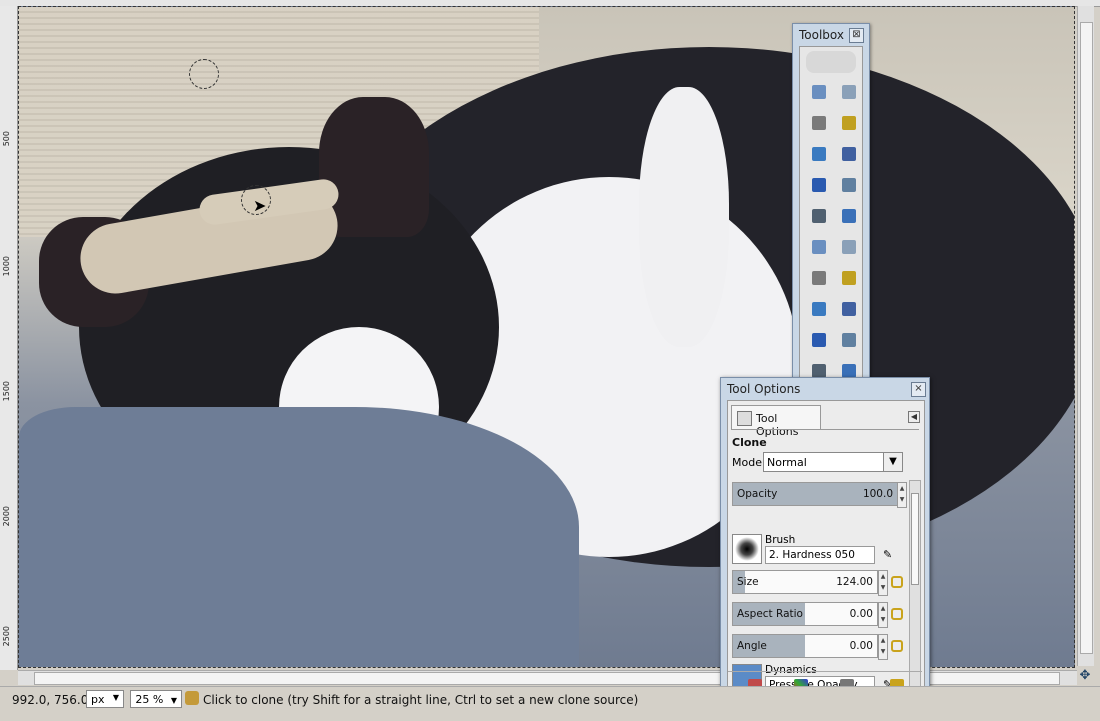  Describe the element at coordinates (757, 494) in the screenshot. I see `opacity-label: Opacity` at that location.